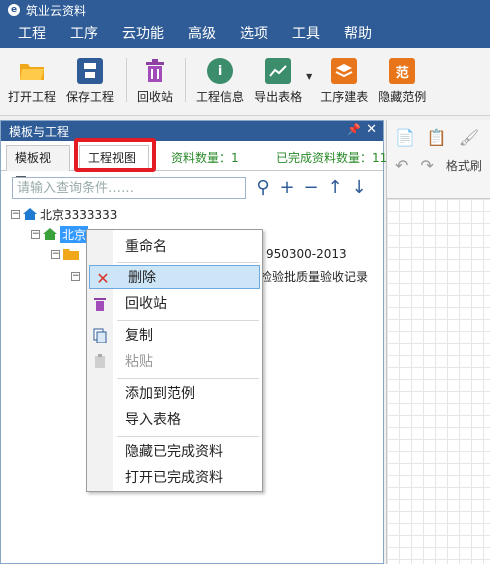  Describe the element at coordinates (245, 82) in the screenshot. I see `main-toolbar: 打开工程 保存工程 回收站 i 工程信息 导出表格 ▼ 工序建表 范 隐藏范例` at that location.